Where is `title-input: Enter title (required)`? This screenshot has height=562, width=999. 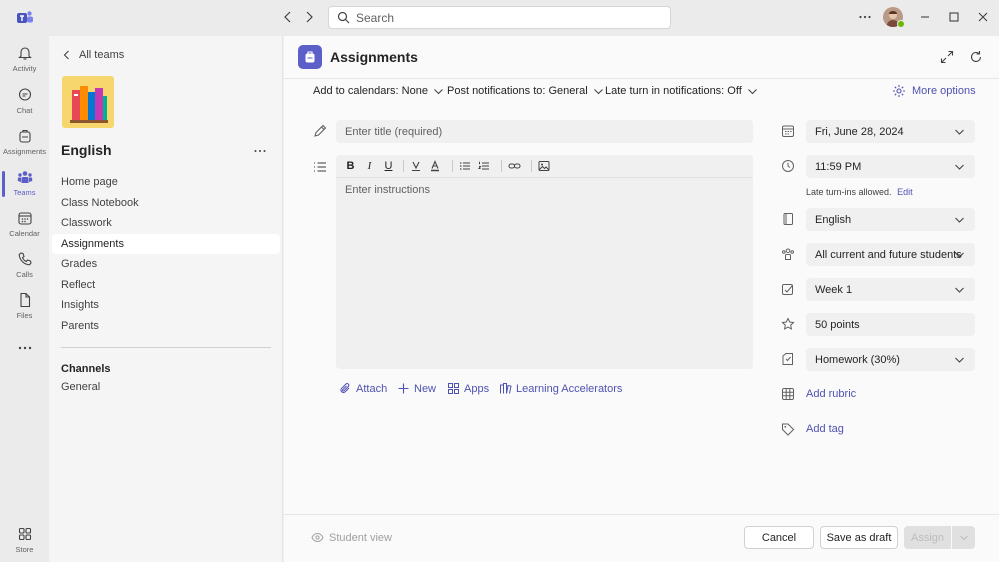 title-input: Enter title (required) is located at coordinates (544, 131).